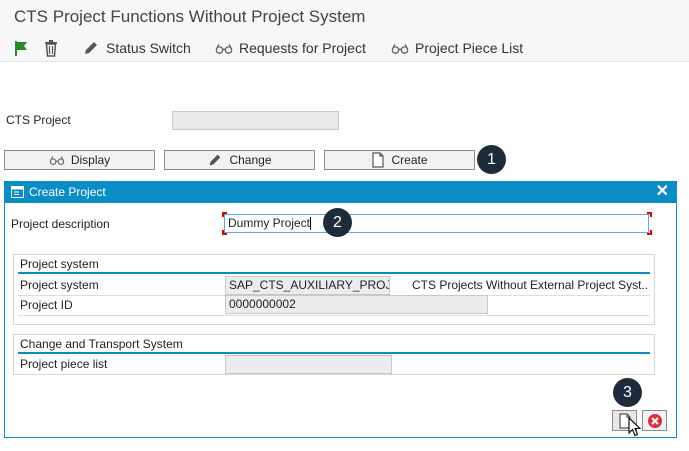 This screenshot has width=689, height=451. Describe the element at coordinates (46, 305) in the screenshot. I see `project-id-label: Project ID` at that location.